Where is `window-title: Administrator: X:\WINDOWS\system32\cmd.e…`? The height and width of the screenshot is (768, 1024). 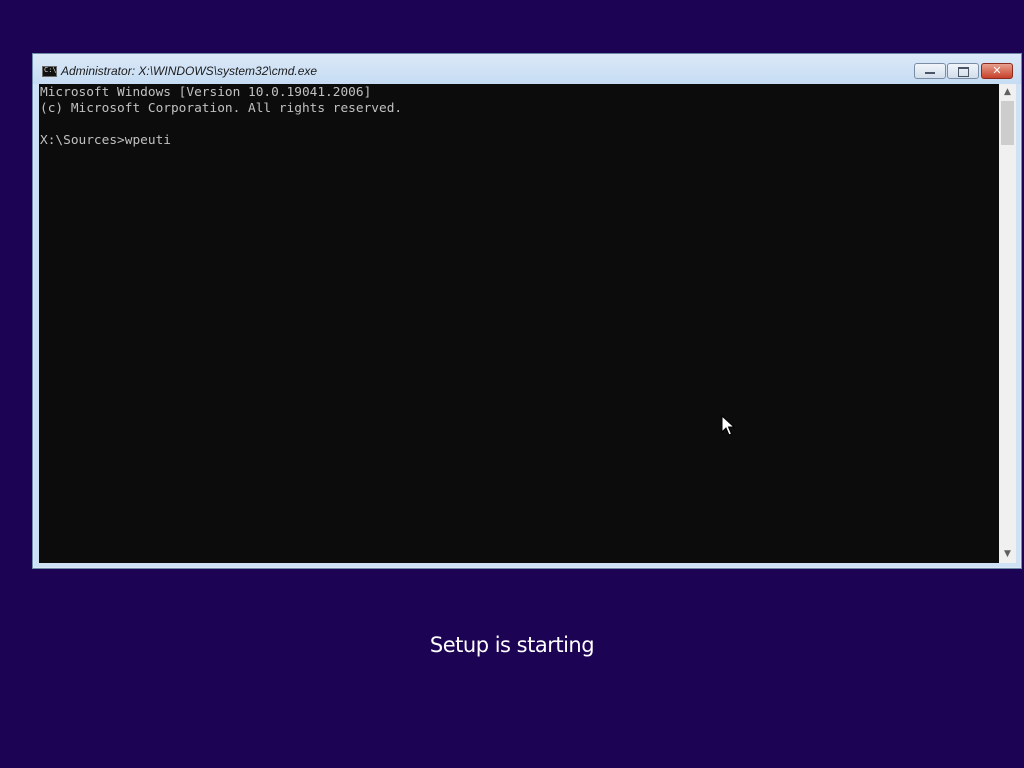 window-title: Administrator: X:\WINDOWS\system32\cmd.e… is located at coordinates (189, 71).